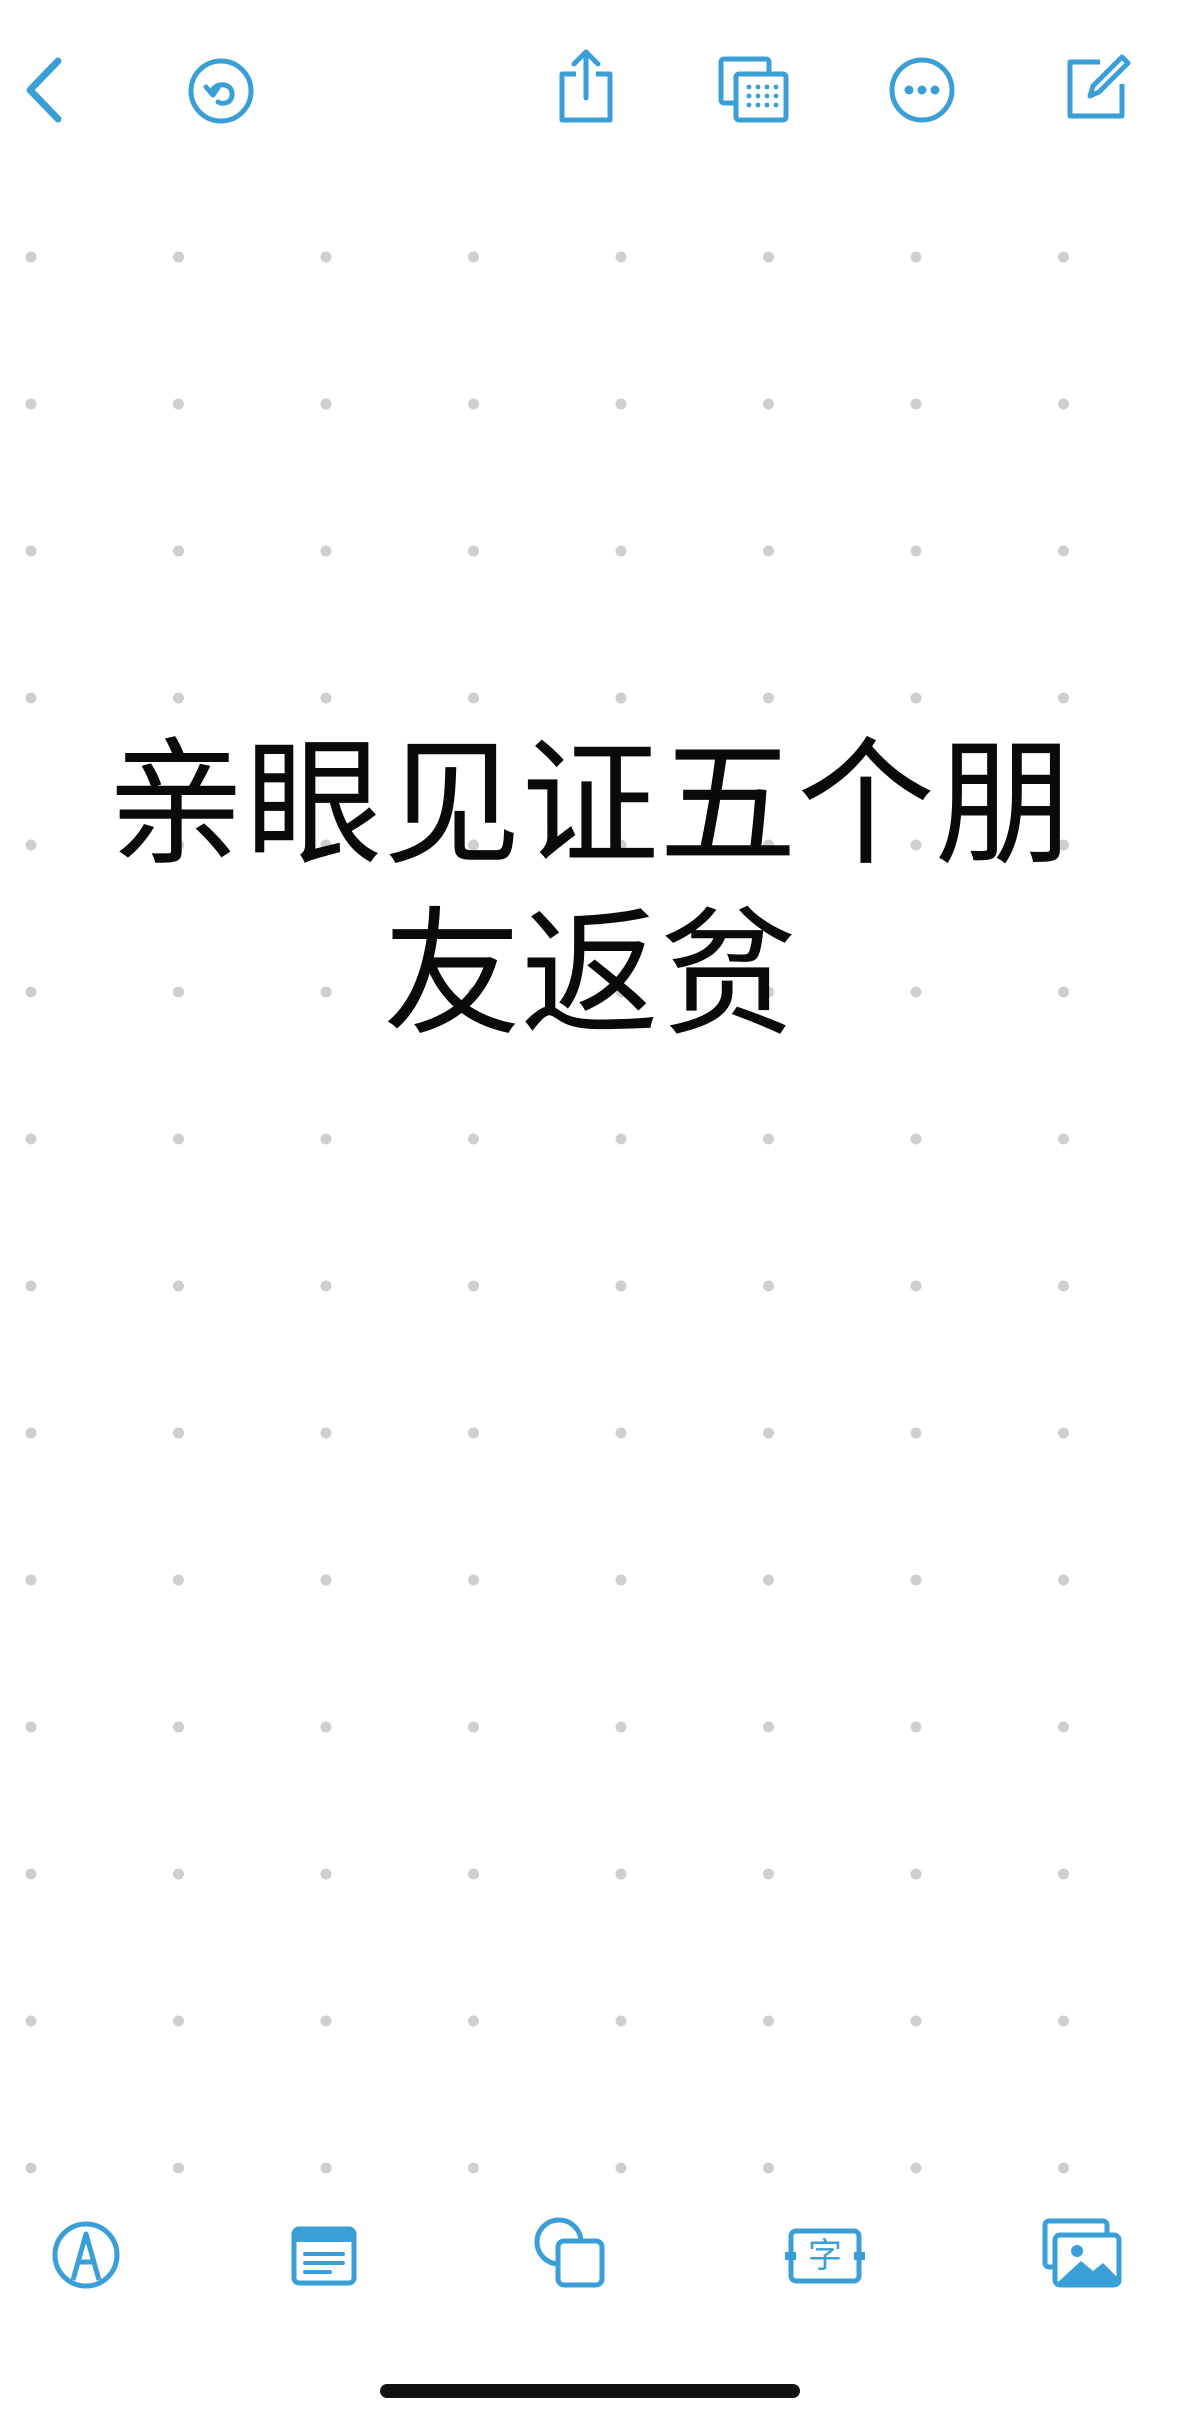 This screenshot has height=2418, width=1179. I want to click on share-icon, so click(586, 86).